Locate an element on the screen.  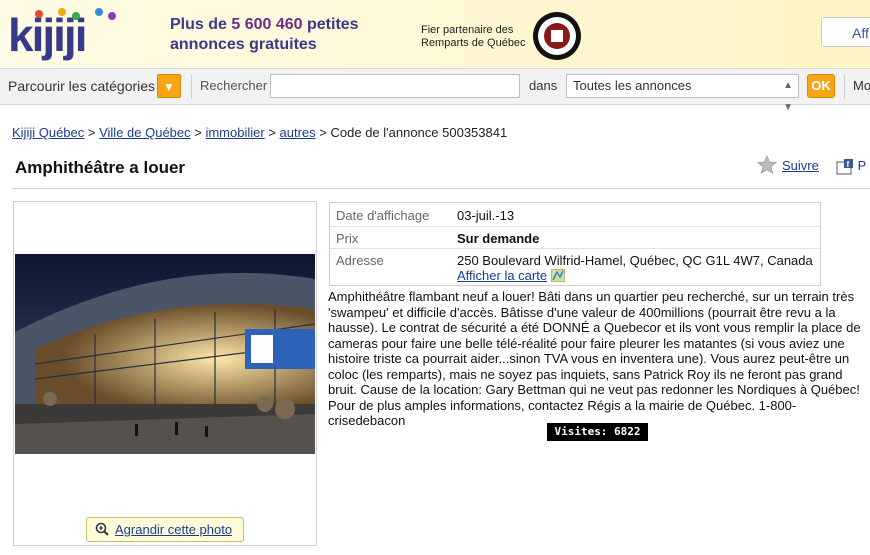
kijiji-logo: kijiji is located at coordinates (65, 33).